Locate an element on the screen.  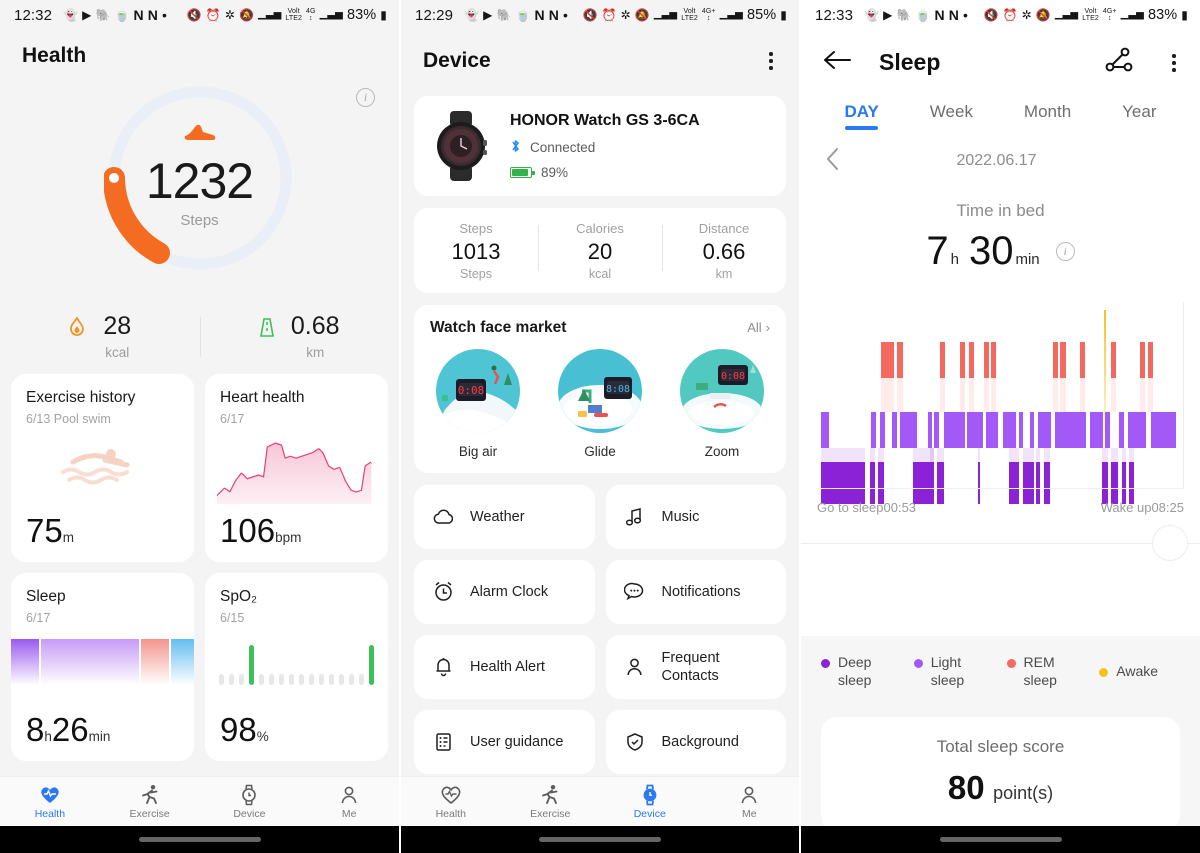
sleep-header: Sleep is located at coordinates (1000, 55).